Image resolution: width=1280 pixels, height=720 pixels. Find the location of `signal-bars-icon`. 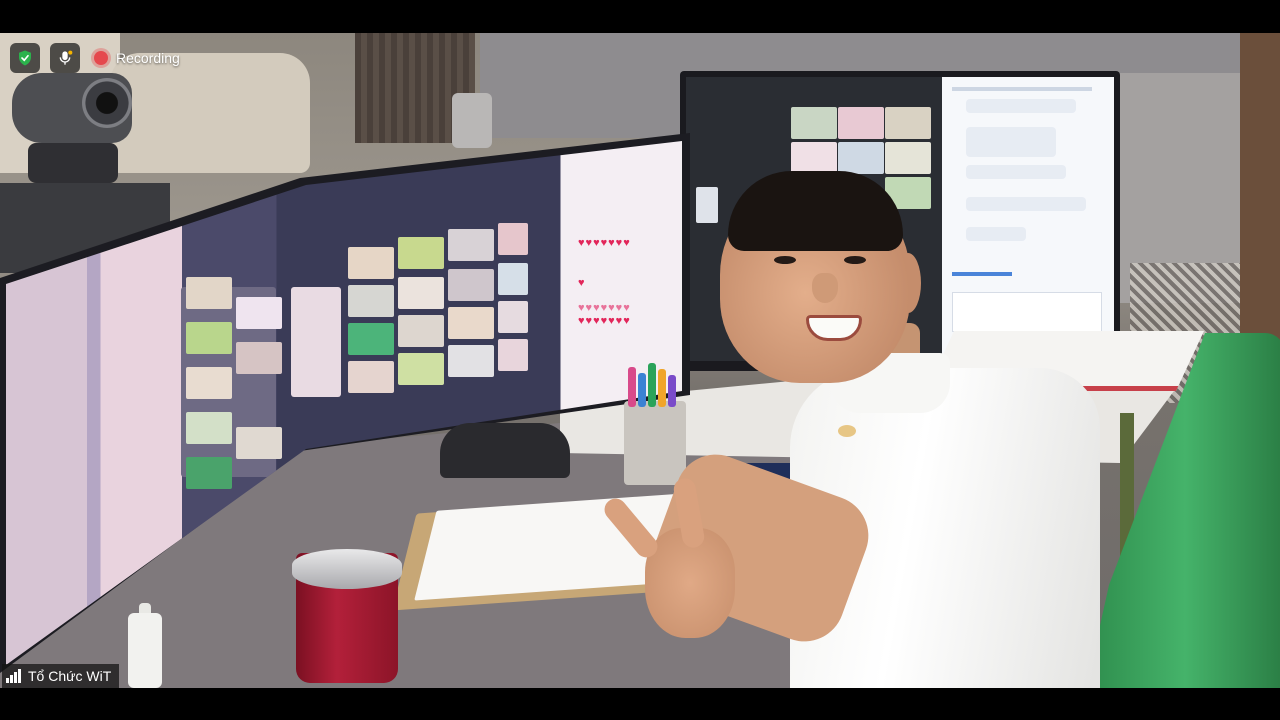

signal-bars-icon is located at coordinates (14, 676).